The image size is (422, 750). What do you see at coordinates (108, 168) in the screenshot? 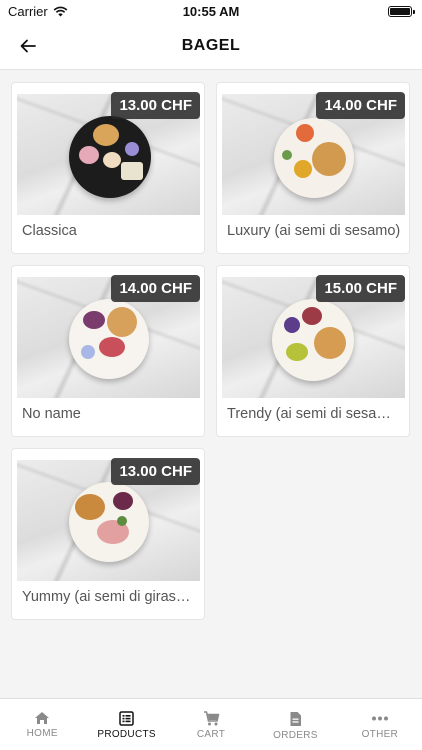
I see `product-card: 13.00 CHF Classica` at bounding box center [108, 168].